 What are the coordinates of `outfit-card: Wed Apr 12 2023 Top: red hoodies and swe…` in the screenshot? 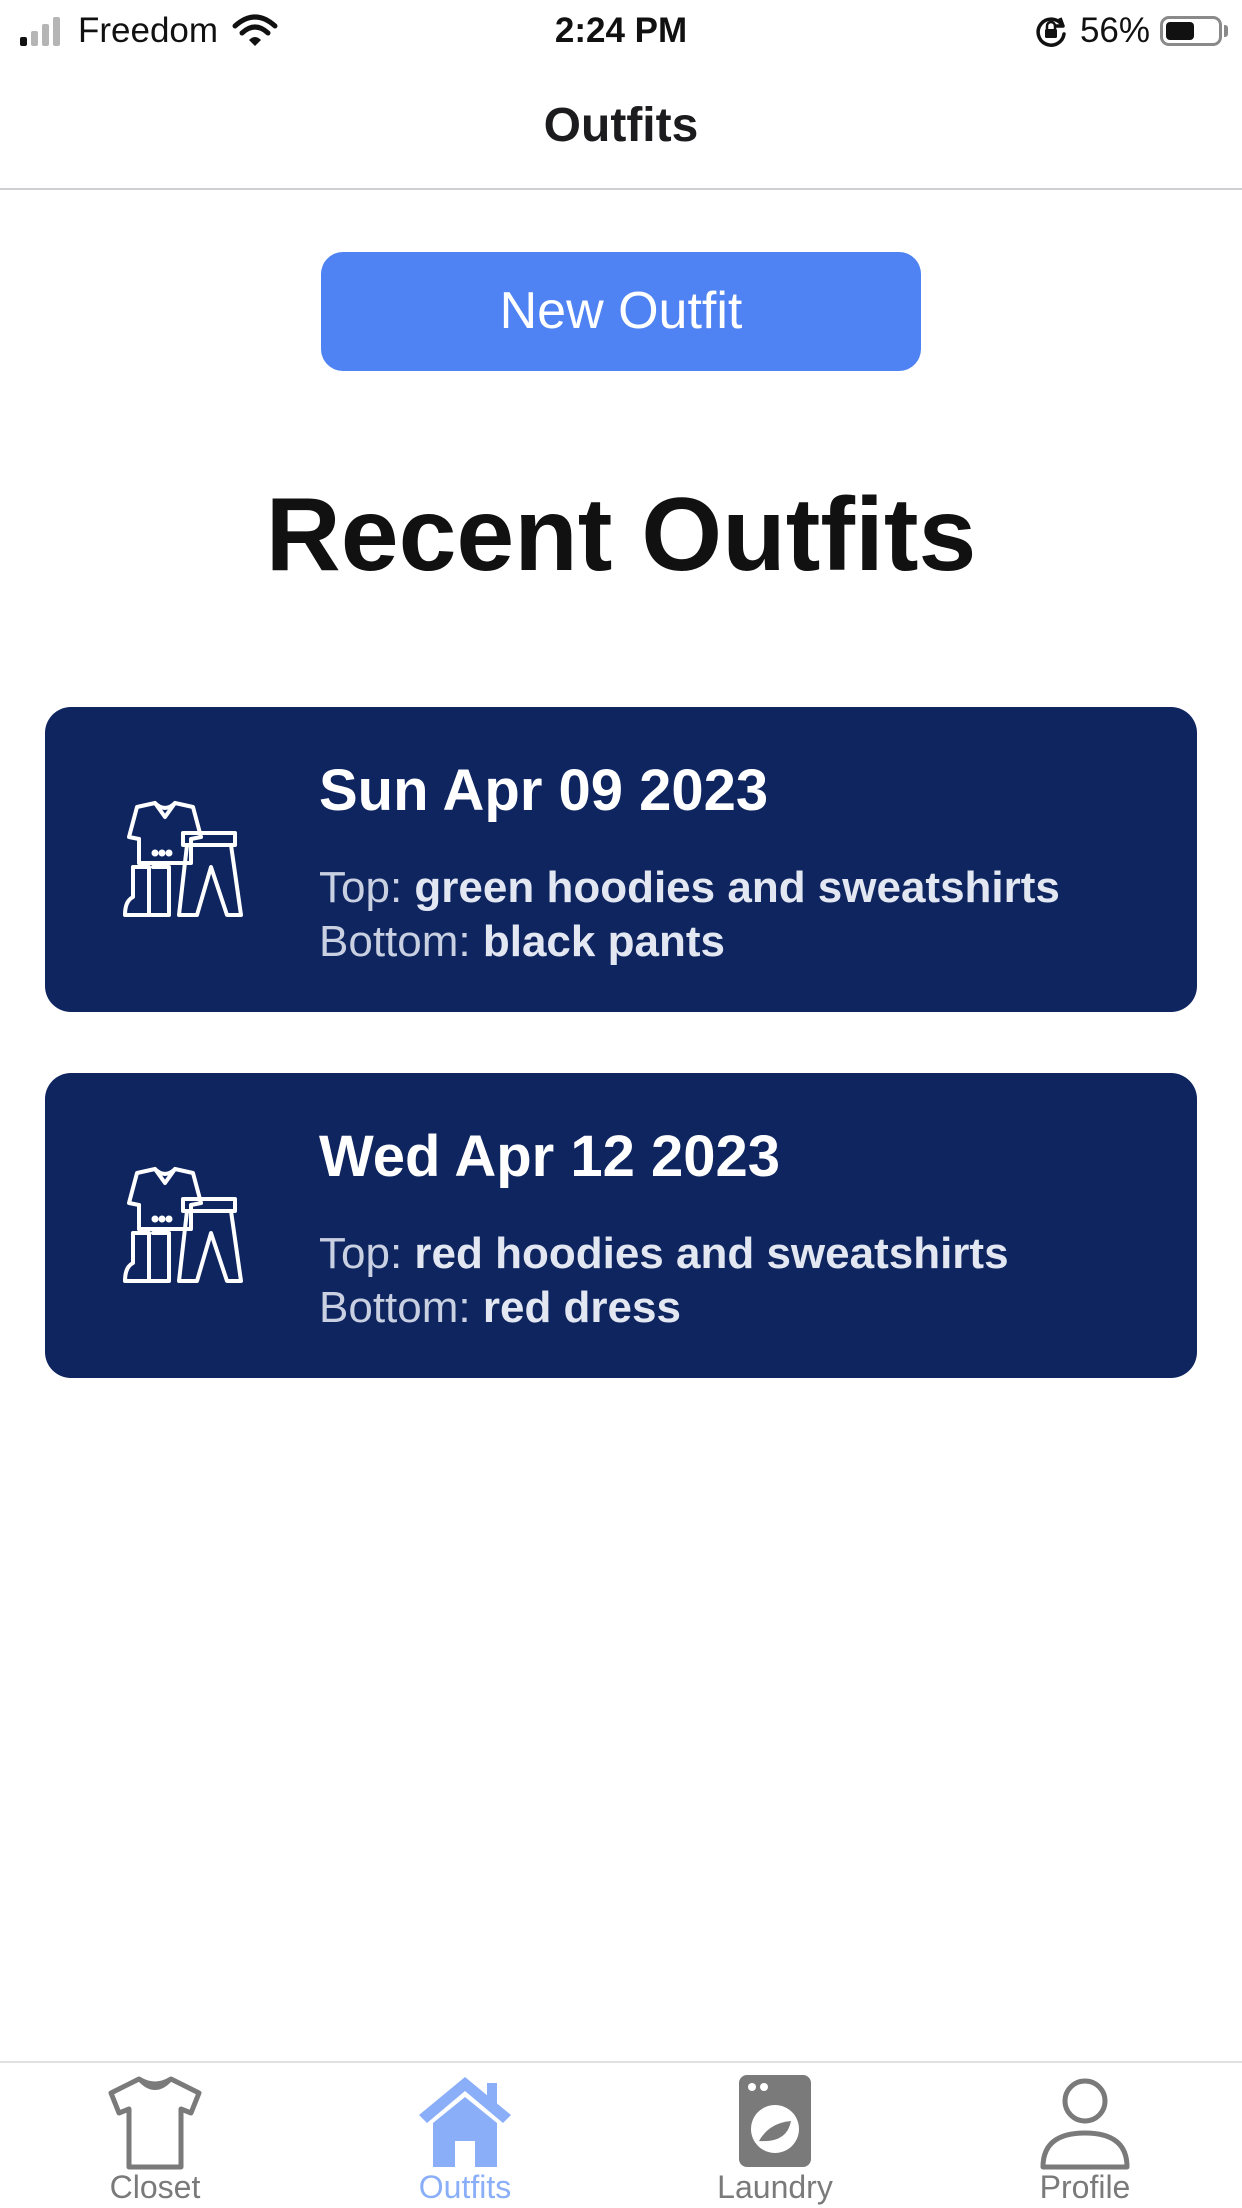 It's located at (621, 1225).